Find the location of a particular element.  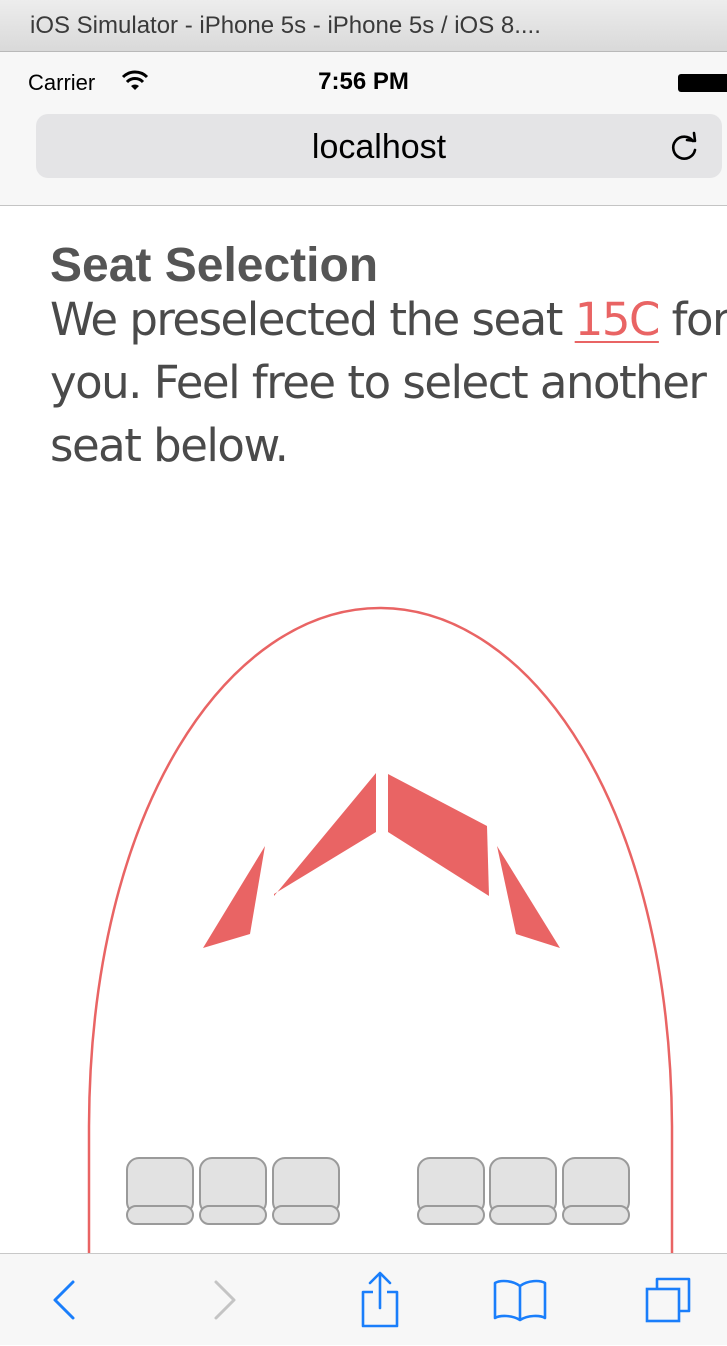

reload-icon is located at coordinates (685, 147).